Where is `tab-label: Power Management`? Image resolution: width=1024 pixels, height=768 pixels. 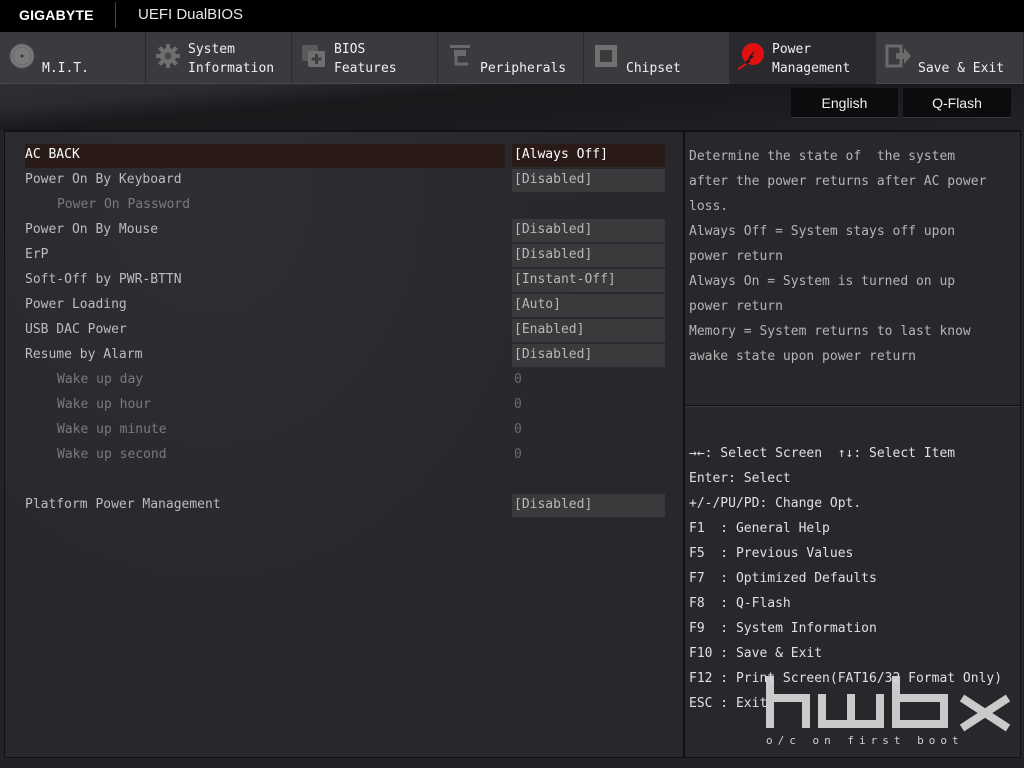 tab-label: Power Management is located at coordinates (811, 59).